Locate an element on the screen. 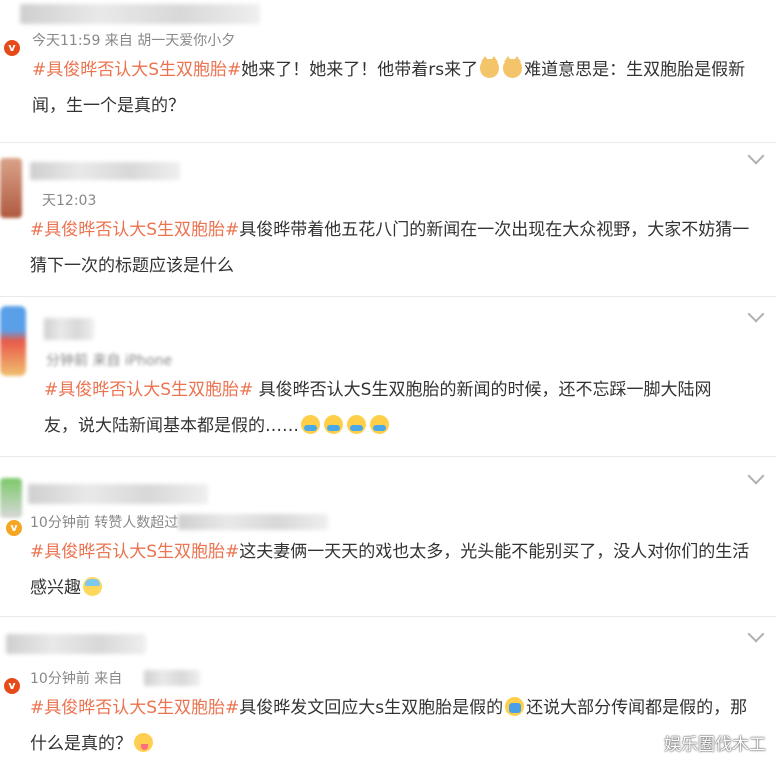  watermark: 娱乐圈伐木工 is located at coordinates (715, 745).